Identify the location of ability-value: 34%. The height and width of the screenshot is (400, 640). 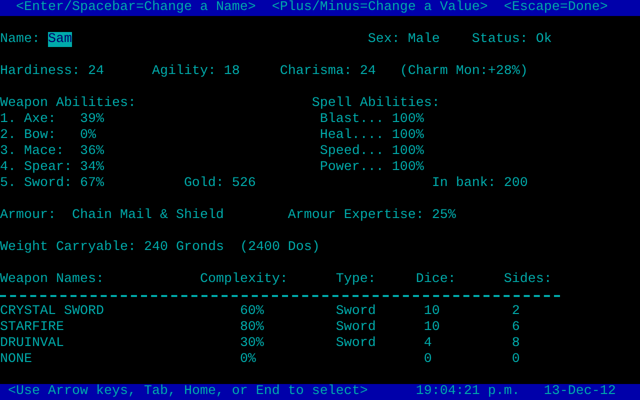
(92, 167).